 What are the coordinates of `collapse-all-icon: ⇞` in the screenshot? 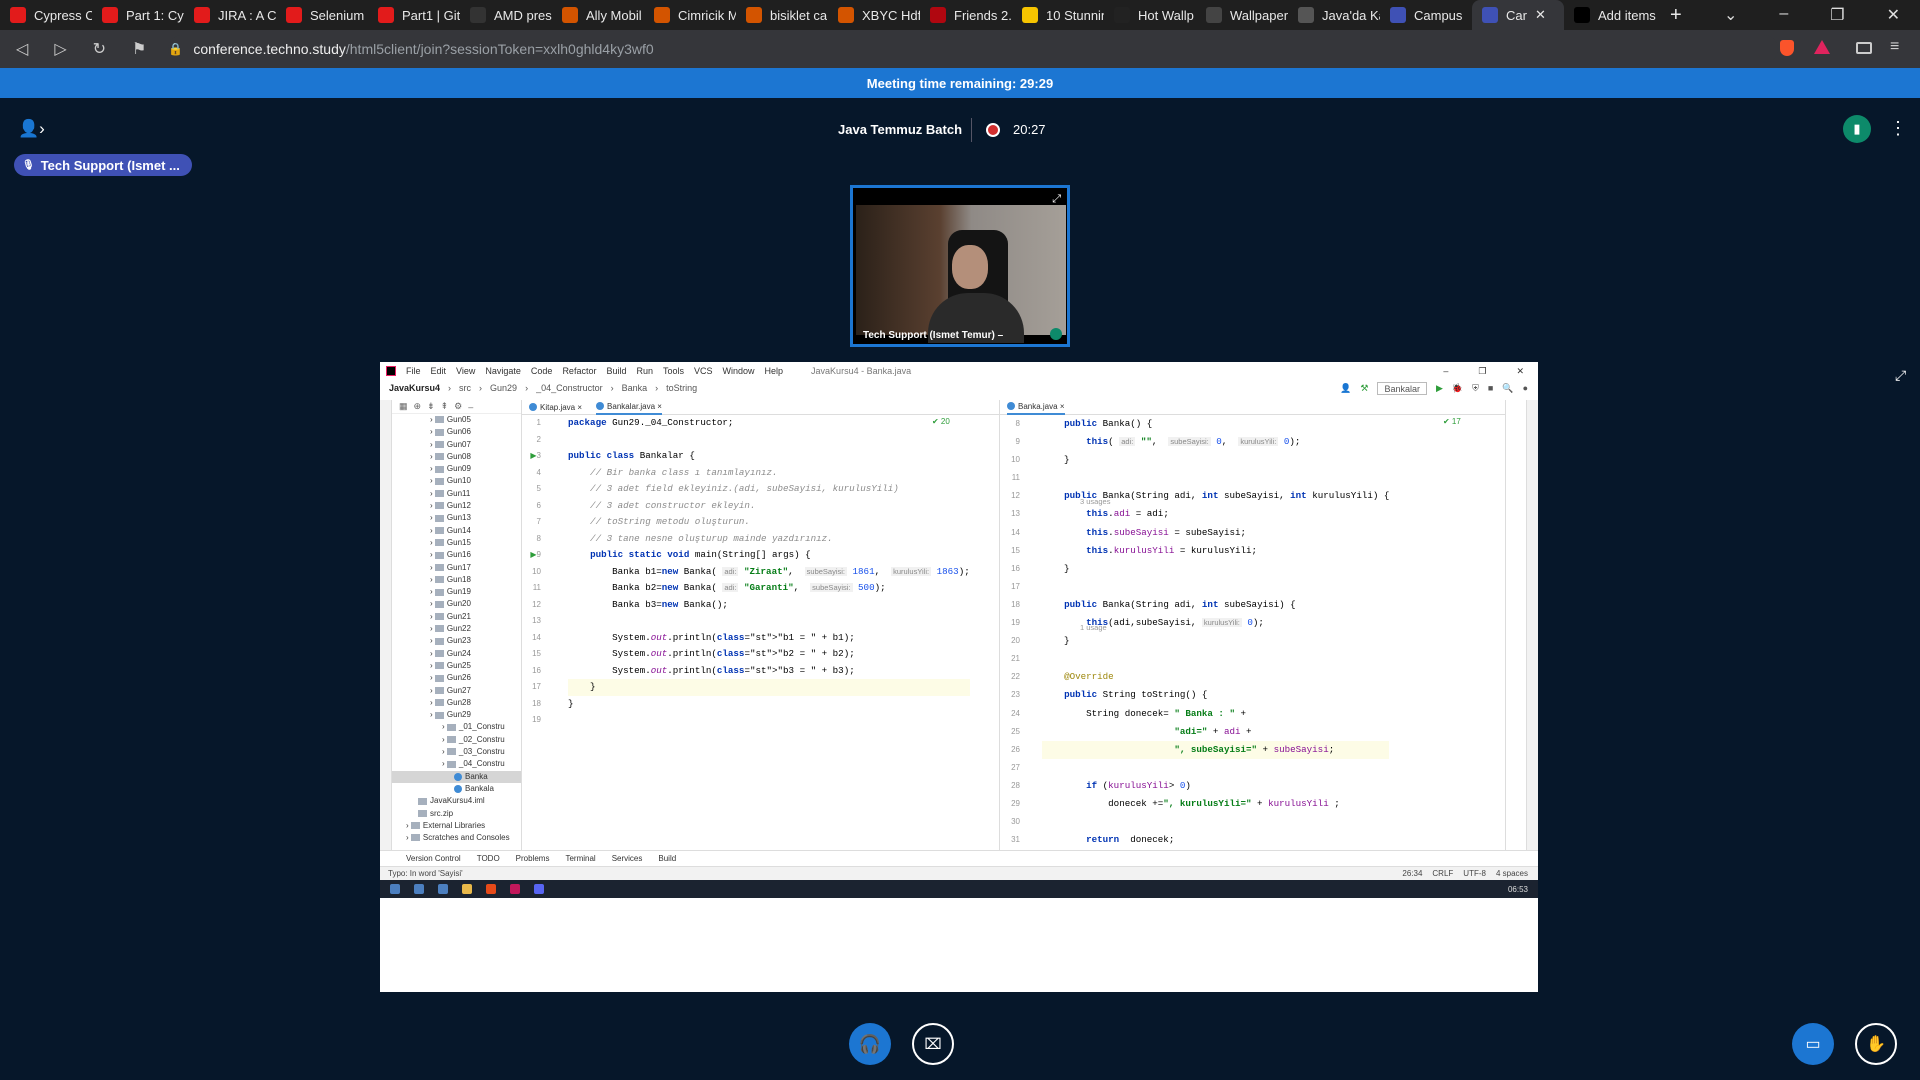 It's located at (445, 406).